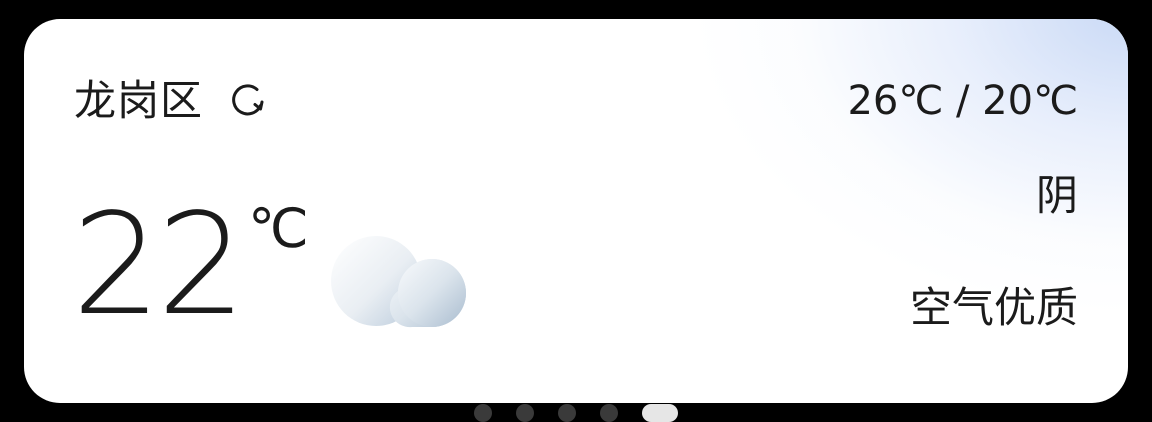  Describe the element at coordinates (398, 282) in the screenshot. I see `cloud-icon` at that location.